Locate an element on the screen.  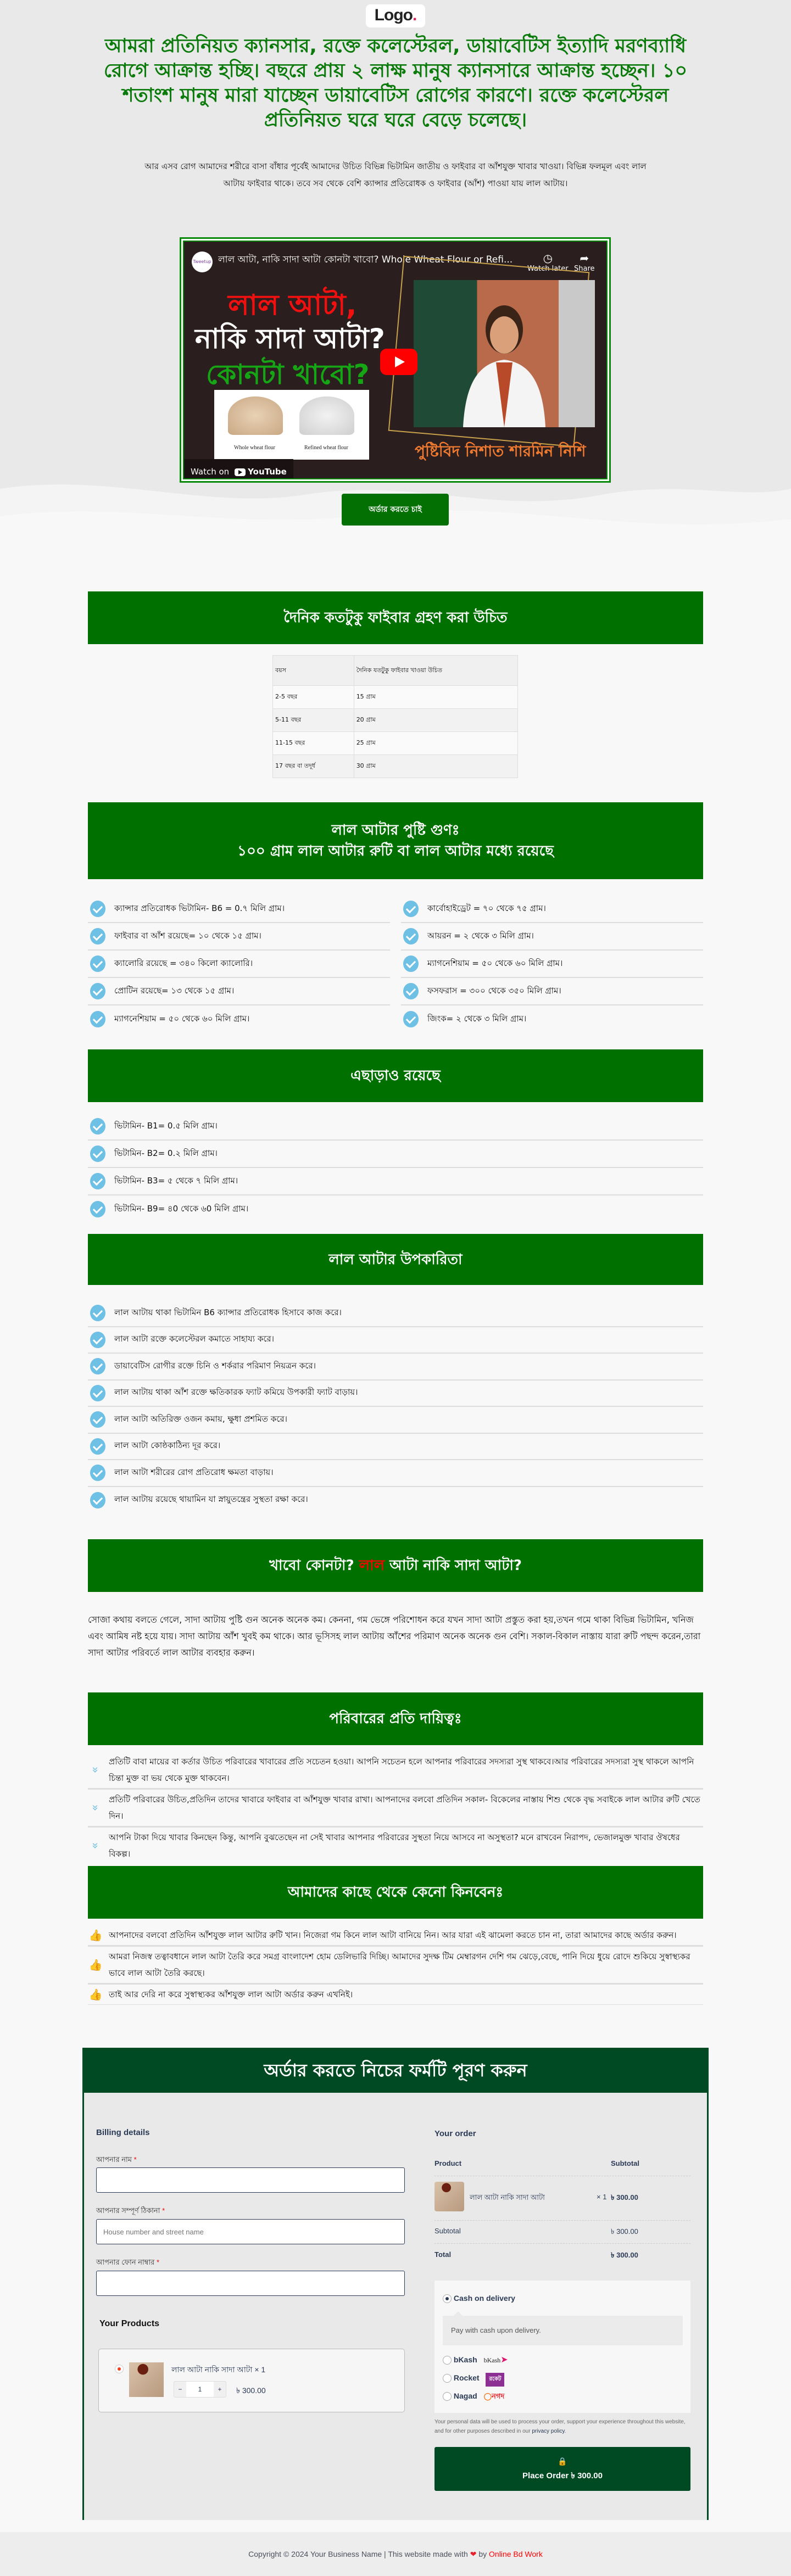
play-button is located at coordinates (399, 362).